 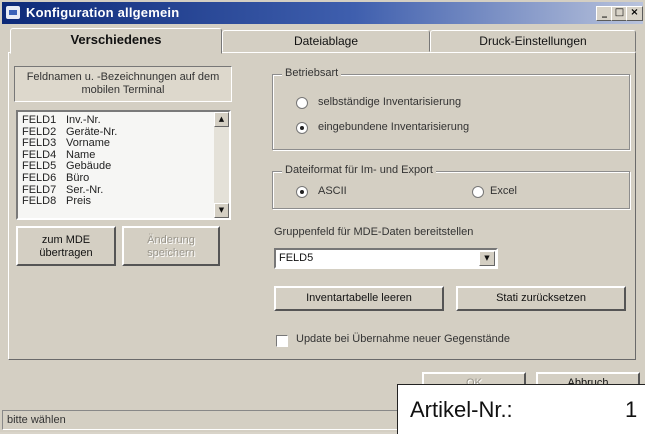 I want to click on window-title: Konfiguration allgemein, so click(x=103, y=12).